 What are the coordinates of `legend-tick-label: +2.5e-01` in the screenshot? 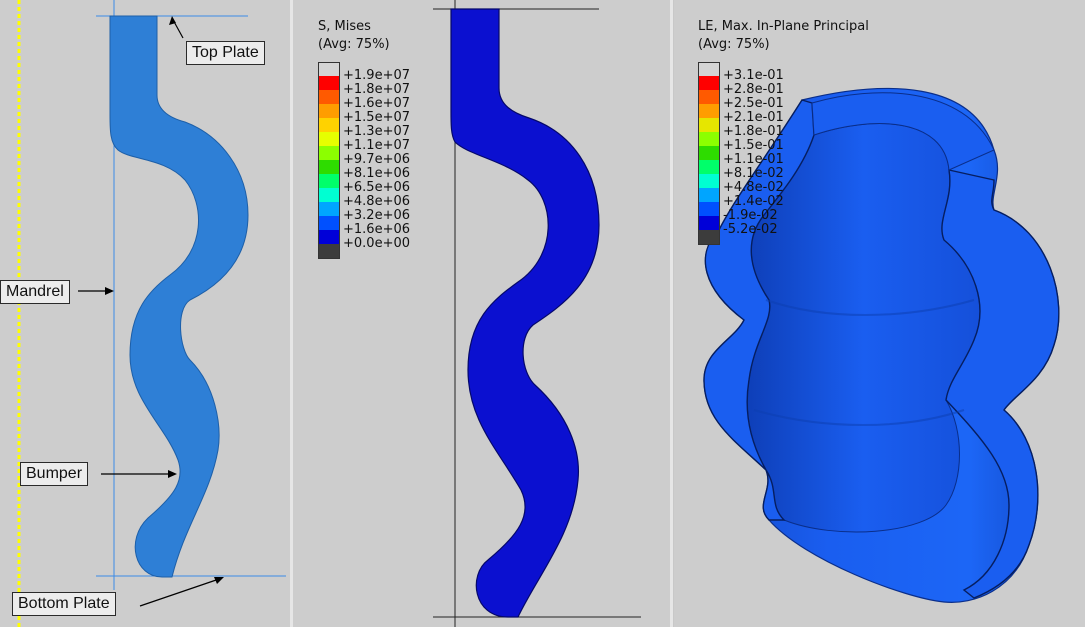 It's located at (753, 103).